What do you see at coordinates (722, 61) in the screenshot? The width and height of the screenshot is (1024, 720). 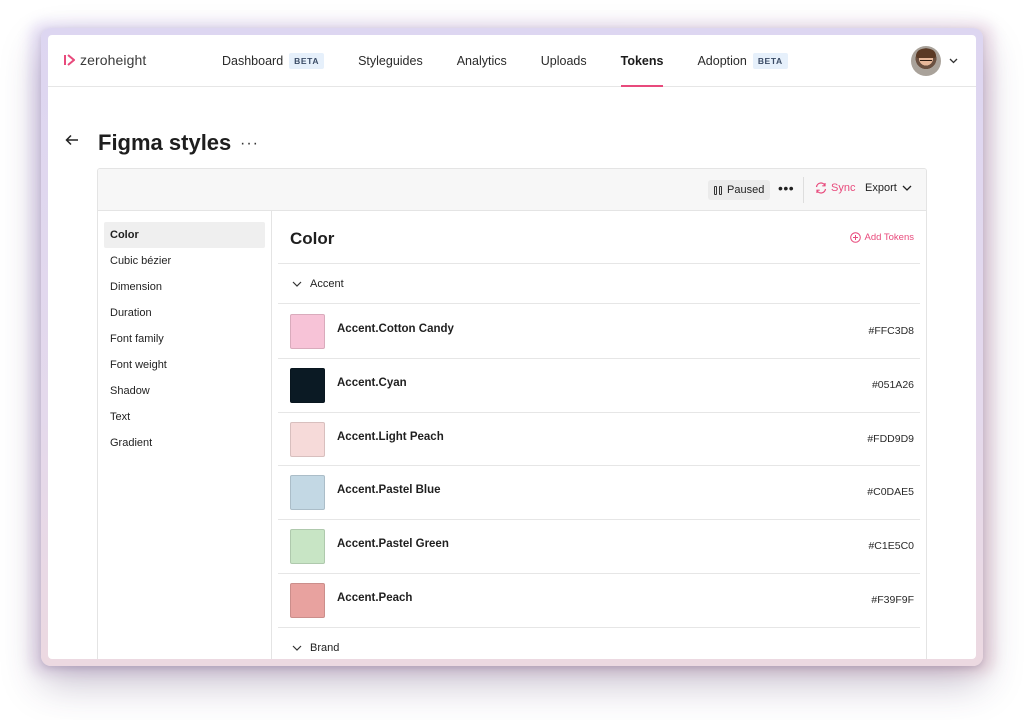 I see `nav-label: Adoption` at bounding box center [722, 61].